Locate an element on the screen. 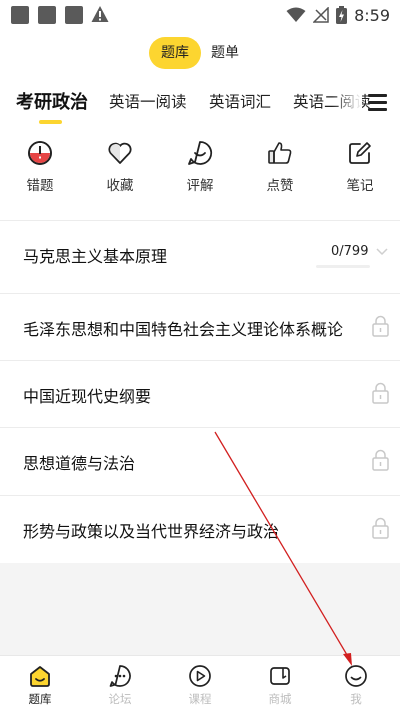 This screenshot has width=400, height=712. quick-label: 点赞 is located at coordinates (280, 186).